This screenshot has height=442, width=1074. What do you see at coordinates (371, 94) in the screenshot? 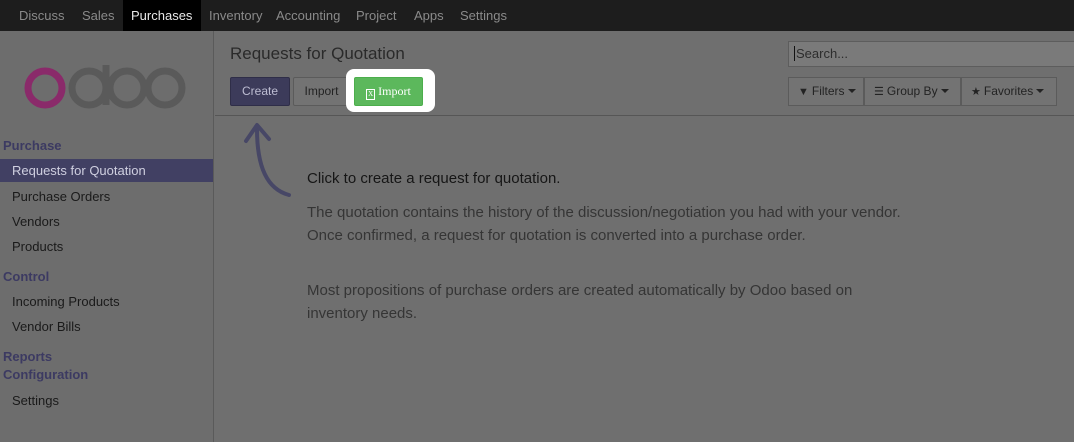
I see `file-excel-icon: X` at bounding box center [371, 94].